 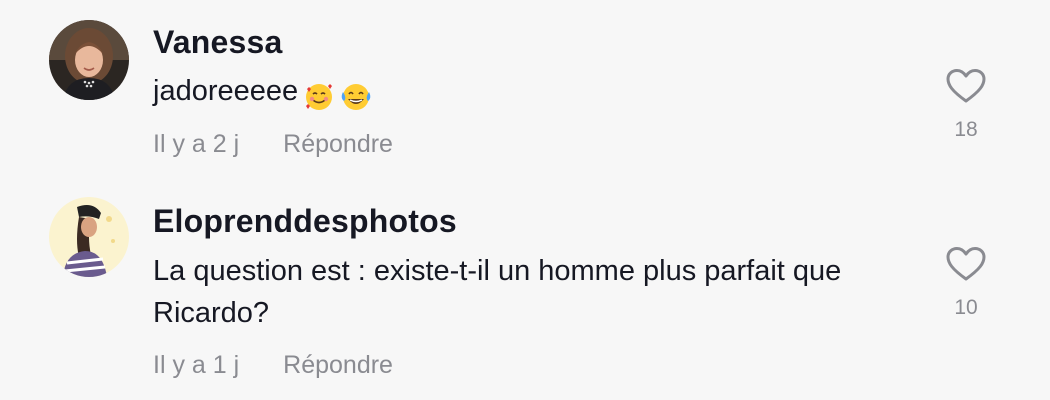 What do you see at coordinates (966, 307) in the screenshot?
I see `like-count: 10` at bounding box center [966, 307].